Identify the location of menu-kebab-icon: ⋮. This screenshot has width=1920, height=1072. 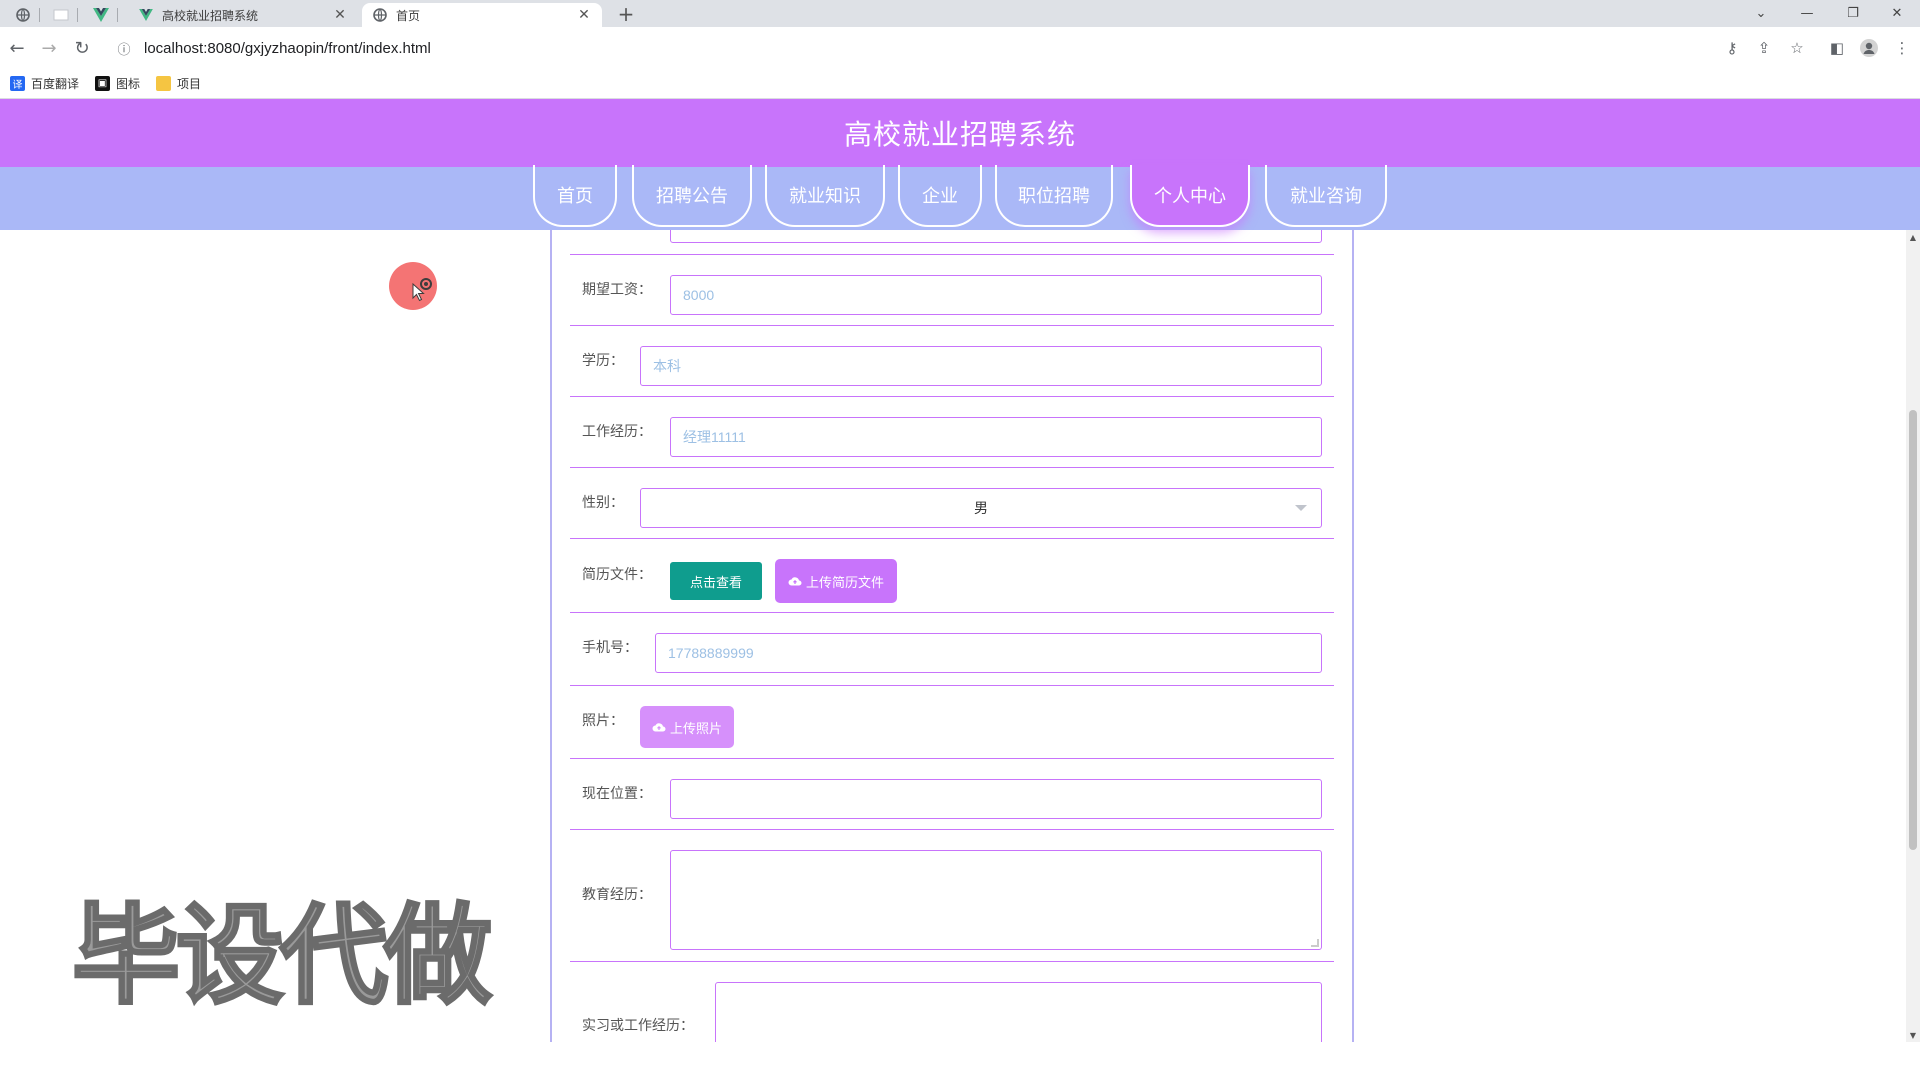
(1902, 48).